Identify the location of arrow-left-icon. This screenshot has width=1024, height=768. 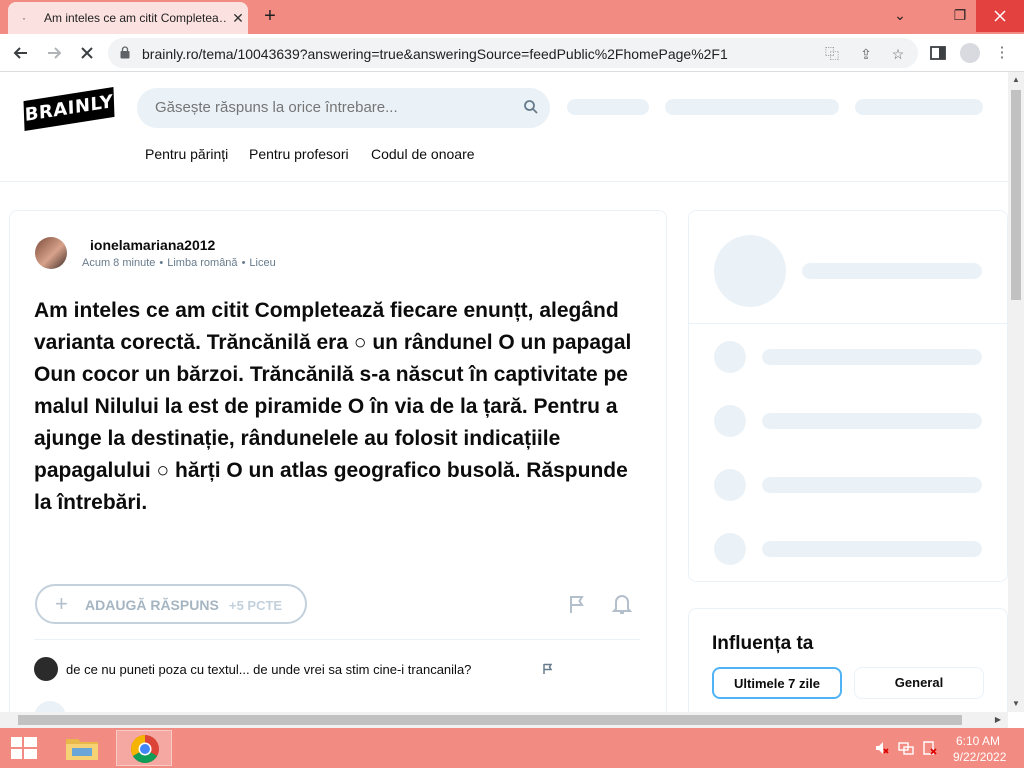
(20, 53).